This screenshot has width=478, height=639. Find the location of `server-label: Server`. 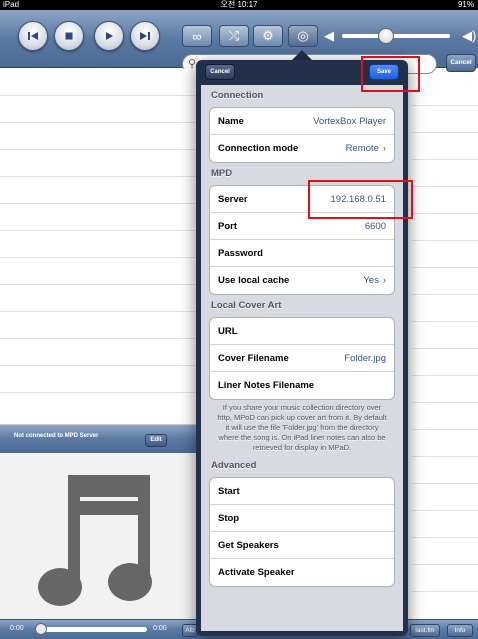

server-label: Server is located at coordinates (233, 199).